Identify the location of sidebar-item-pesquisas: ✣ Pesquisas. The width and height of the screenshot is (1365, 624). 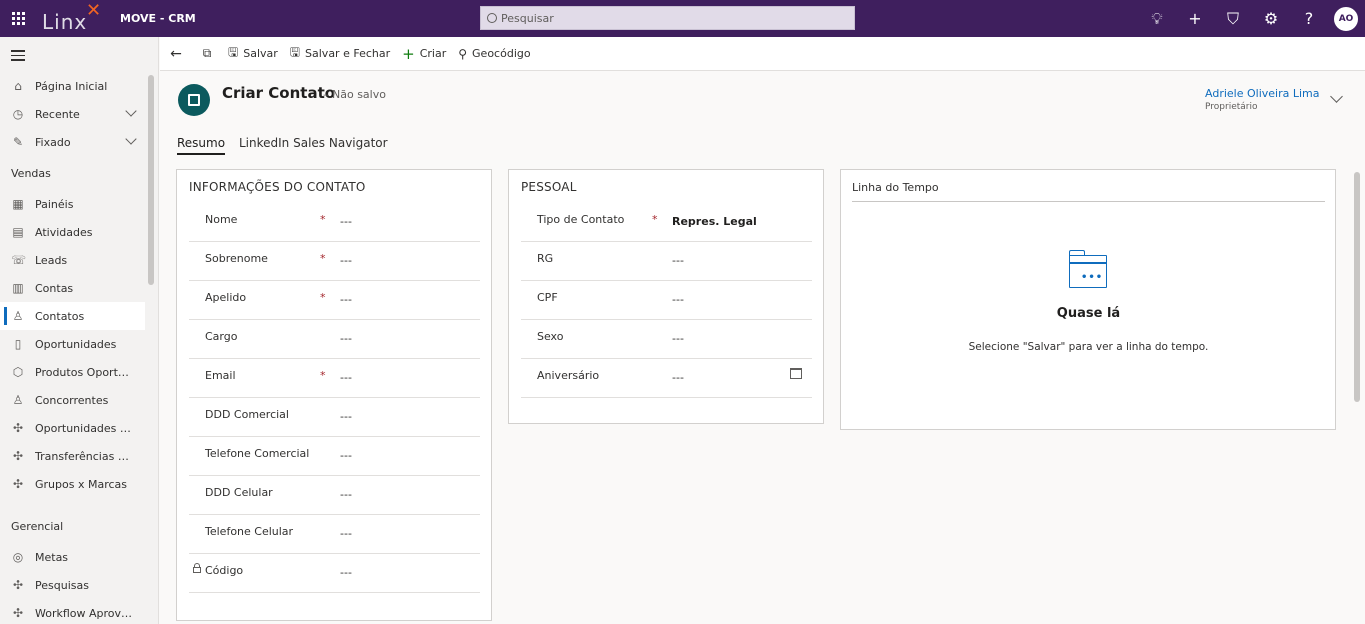
(72, 585).